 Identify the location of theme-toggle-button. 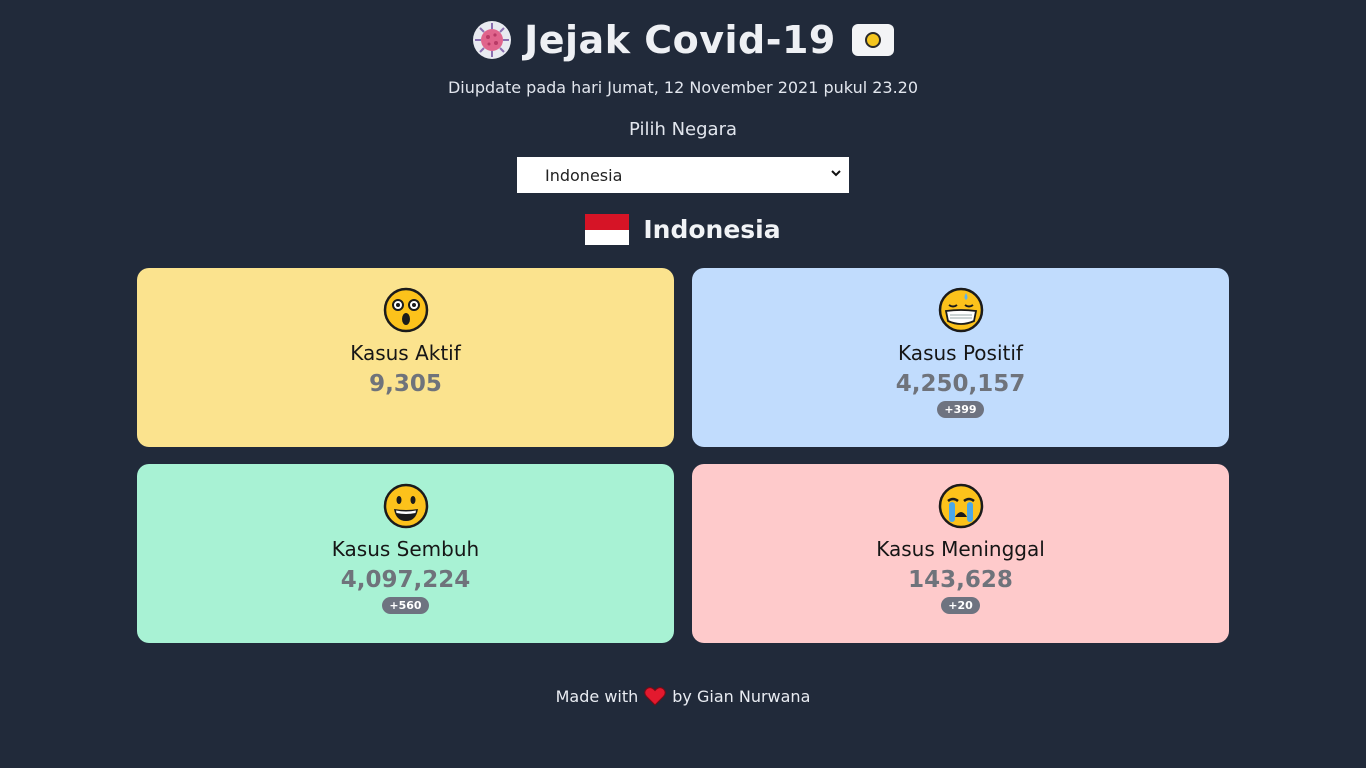
(872, 40).